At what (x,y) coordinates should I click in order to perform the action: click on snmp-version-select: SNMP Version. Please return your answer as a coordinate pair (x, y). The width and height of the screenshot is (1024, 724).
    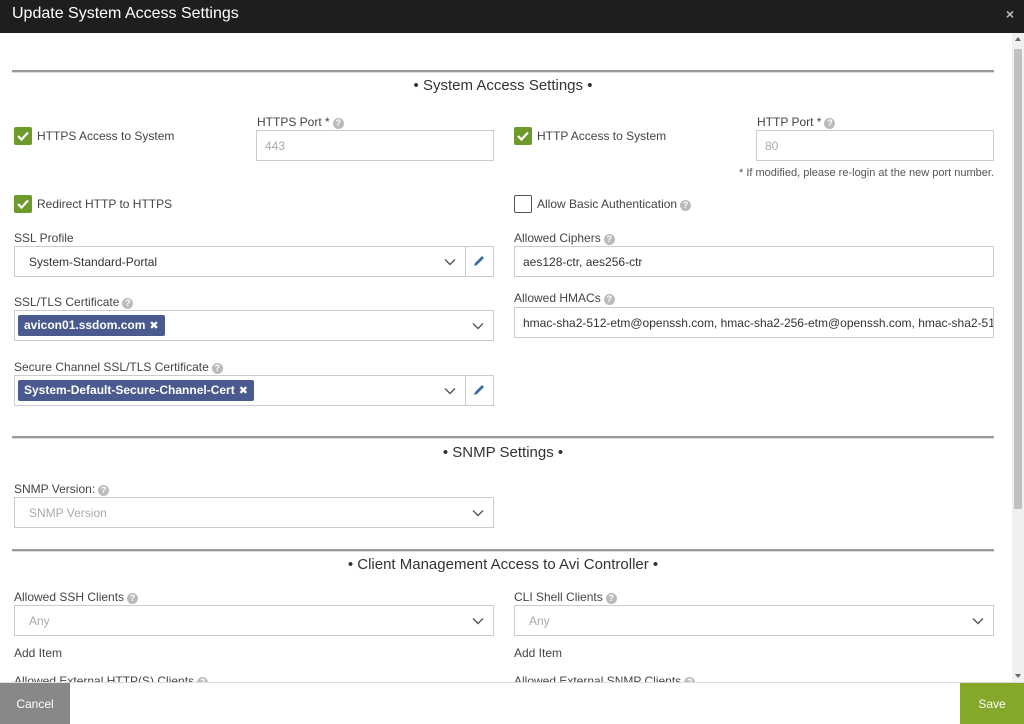
    Looking at the image, I should click on (254, 512).